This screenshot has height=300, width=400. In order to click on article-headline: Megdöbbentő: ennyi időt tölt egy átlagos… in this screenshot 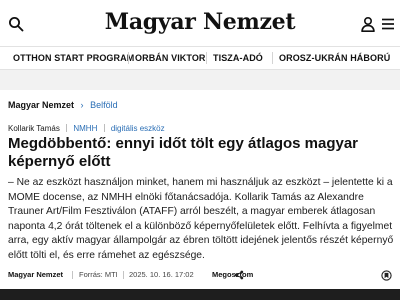, I will do `click(183, 152)`.